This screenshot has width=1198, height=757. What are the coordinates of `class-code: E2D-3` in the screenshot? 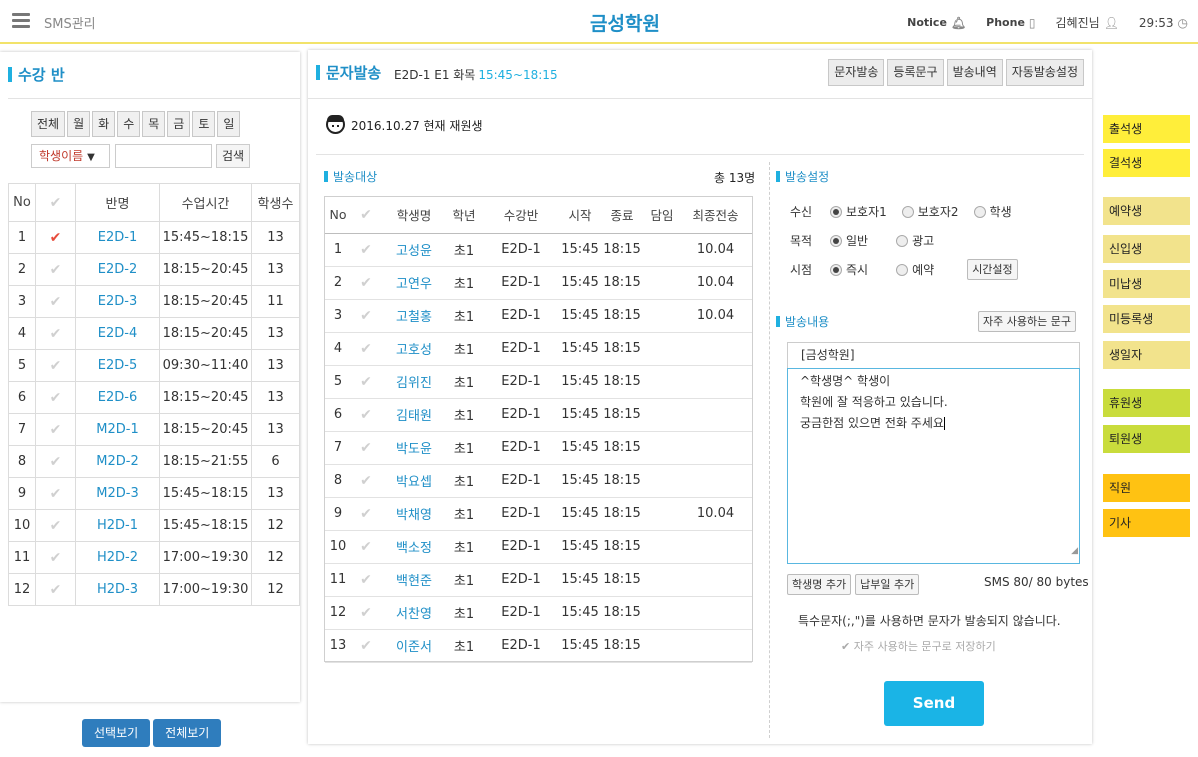 It's located at (117, 301).